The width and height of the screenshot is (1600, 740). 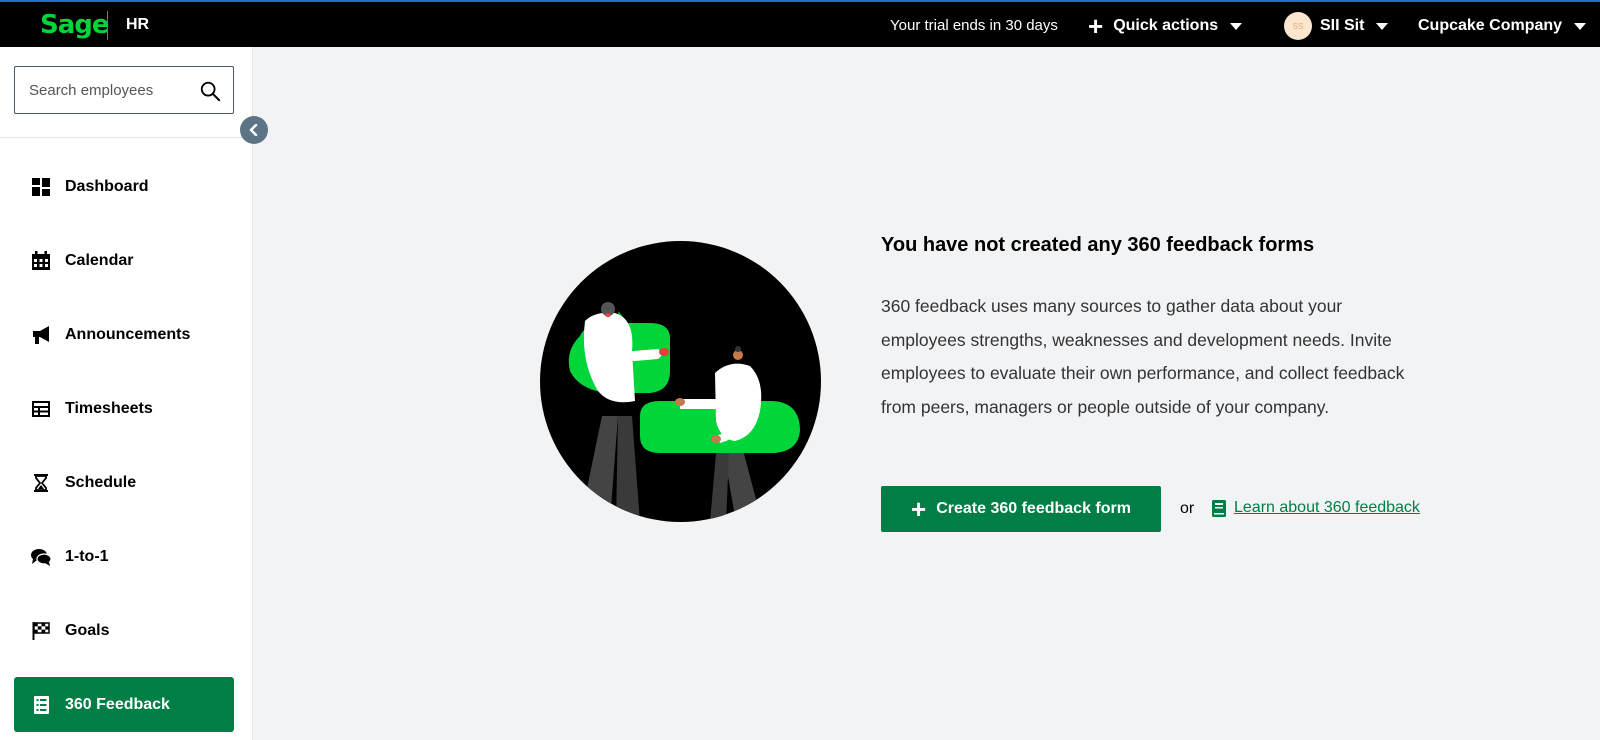 I want to click on checkered-flag-icon, so click(x=41, y=631).